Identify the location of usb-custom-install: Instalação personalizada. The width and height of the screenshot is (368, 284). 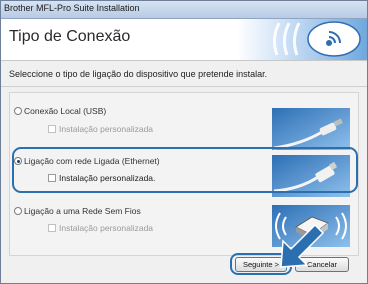
(100, 129).